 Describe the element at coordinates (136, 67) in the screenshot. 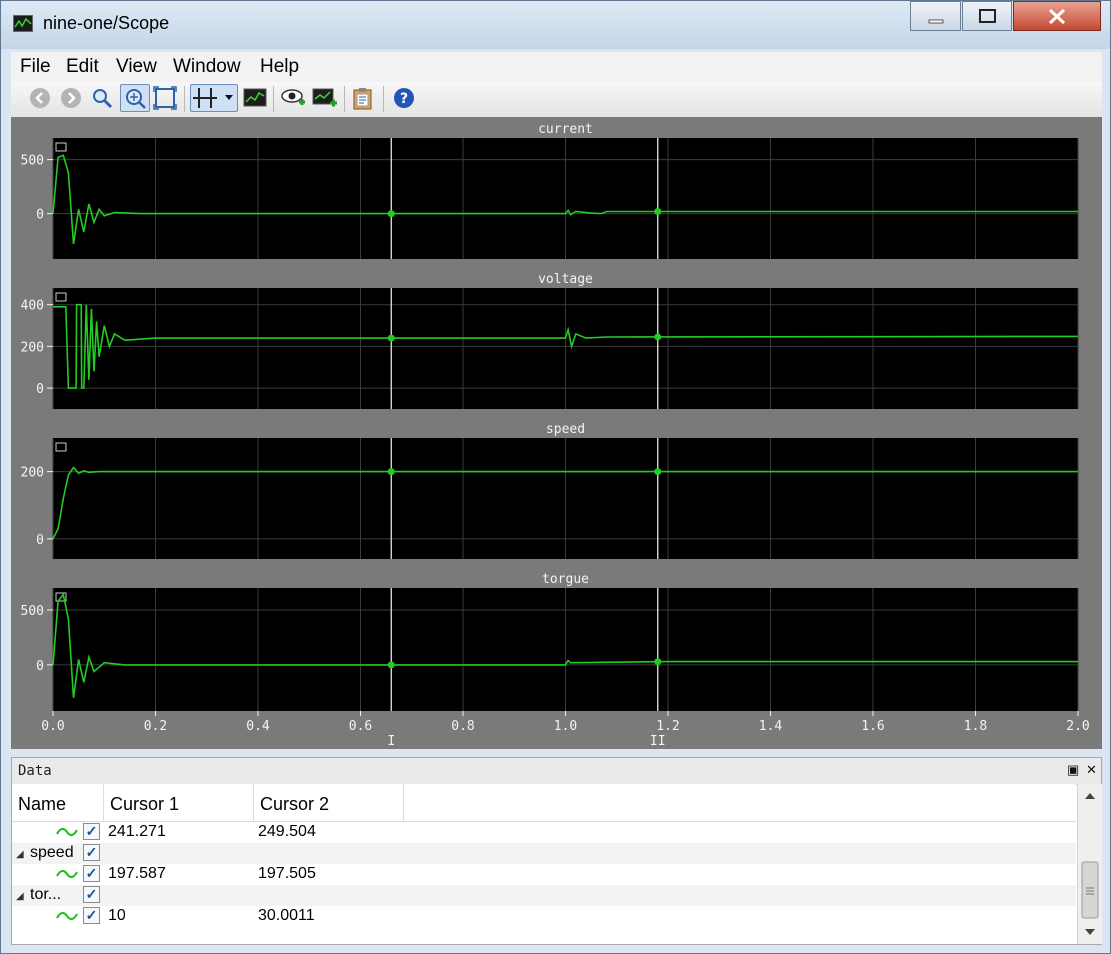

I see `menu-view: View` at that location.